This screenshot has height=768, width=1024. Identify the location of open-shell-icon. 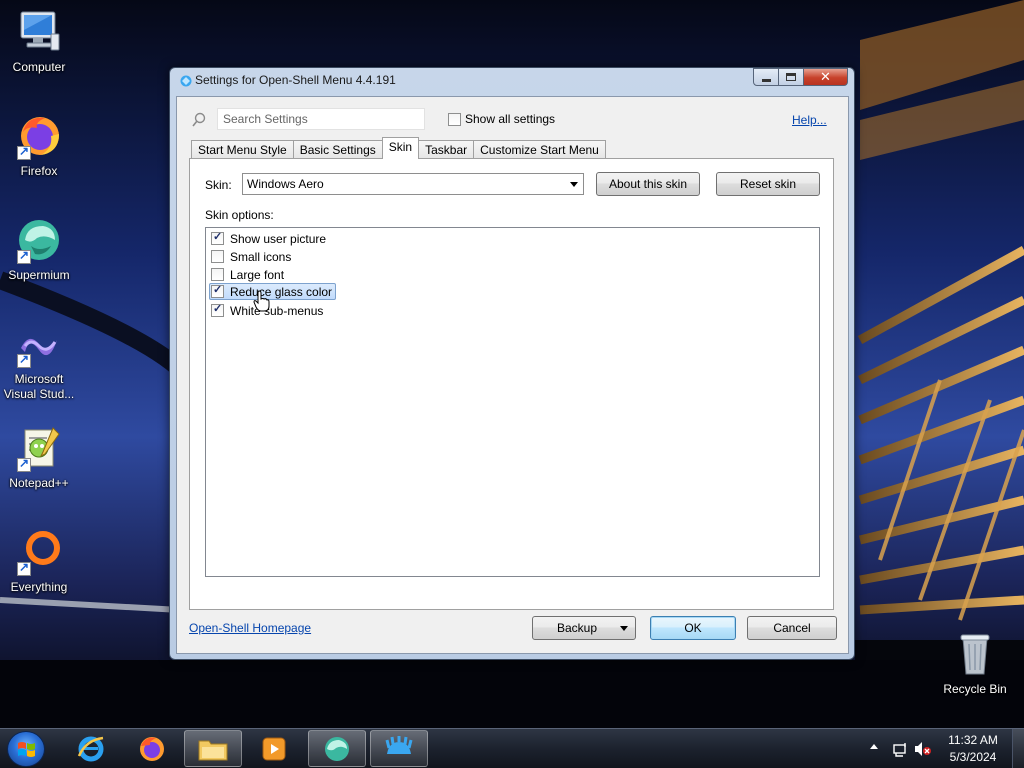
(186, 81).